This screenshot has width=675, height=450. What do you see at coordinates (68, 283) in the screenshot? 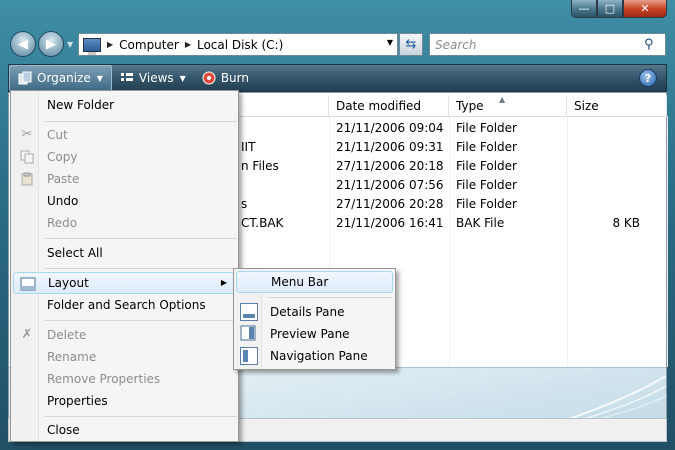
I see `menu-item-layout-label: Layout` at bounding box center [68, 283].